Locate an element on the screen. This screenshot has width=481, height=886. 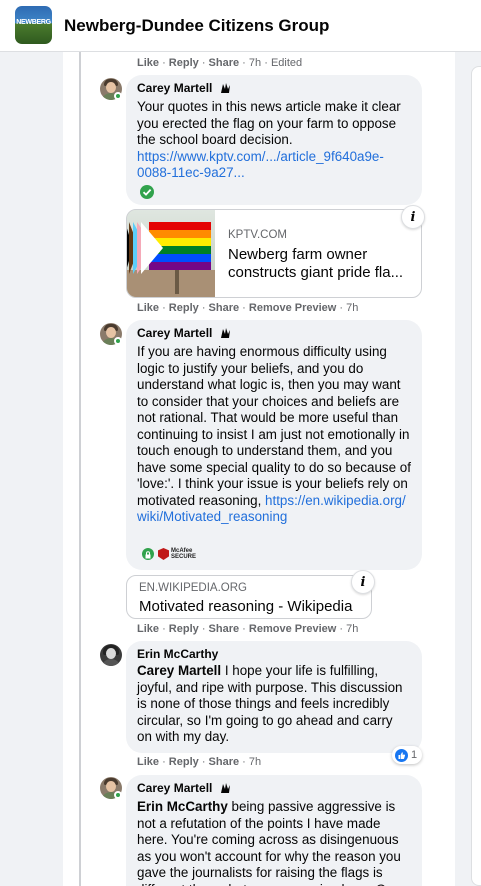
mention-link: Erin McCarthy is located at coordinates (182, 806).